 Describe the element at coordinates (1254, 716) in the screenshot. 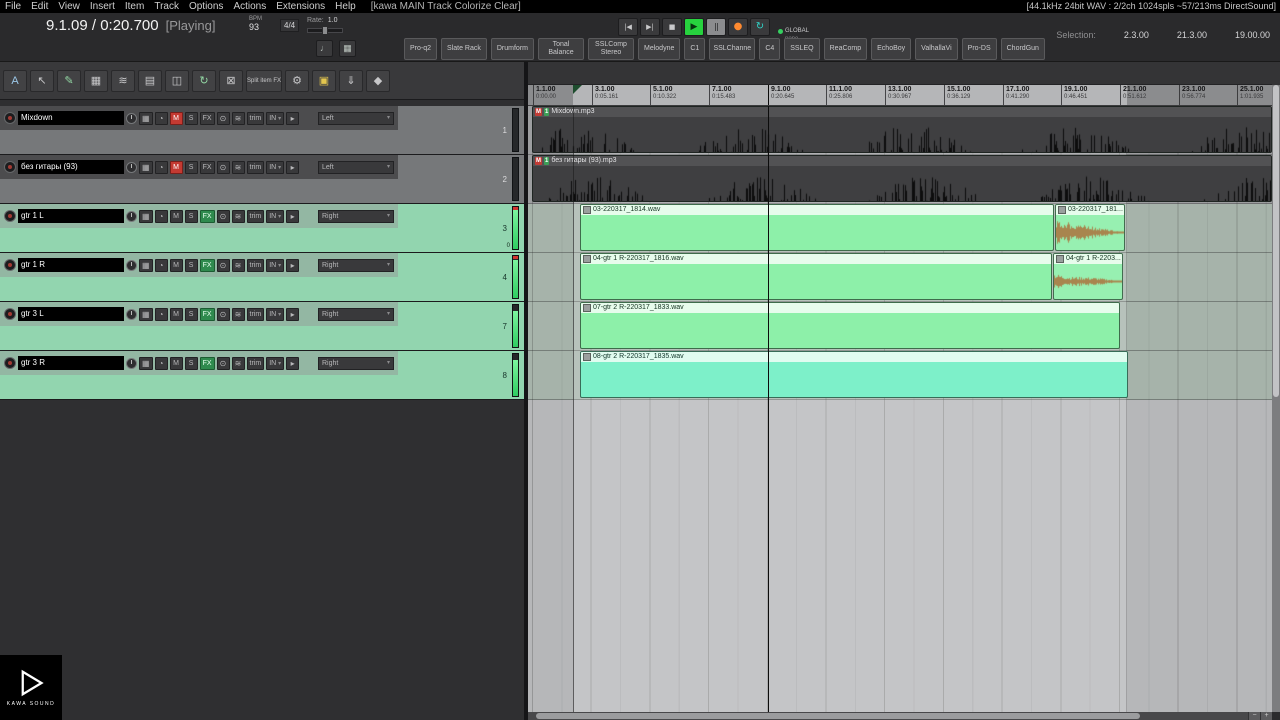

I see `zoom-out-button: −` at that location.